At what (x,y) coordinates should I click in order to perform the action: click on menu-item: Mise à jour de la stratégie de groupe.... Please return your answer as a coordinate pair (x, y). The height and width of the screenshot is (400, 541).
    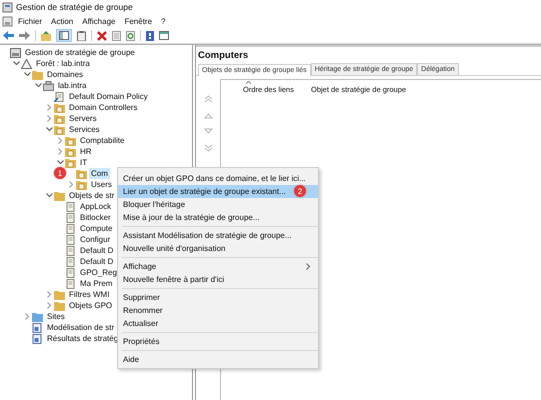
    Looking at the image, I should click on (218, 217).